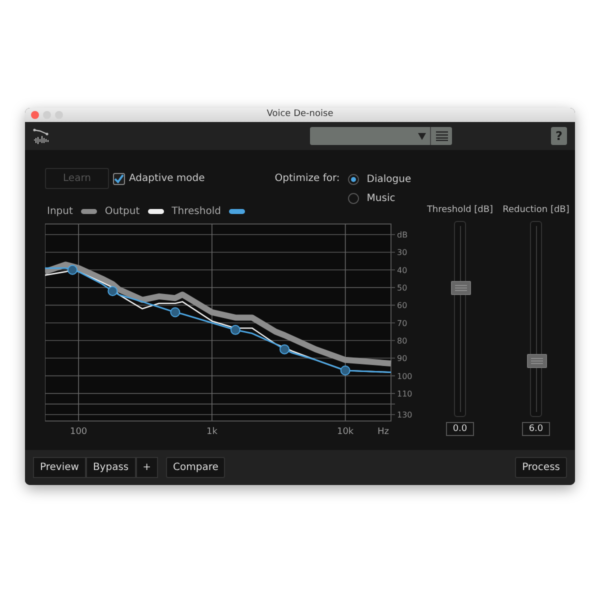  What do you see at coordinates (60, 211) in the screenshot?
I see `legend-label: Input` at bounding box center [60, 211].